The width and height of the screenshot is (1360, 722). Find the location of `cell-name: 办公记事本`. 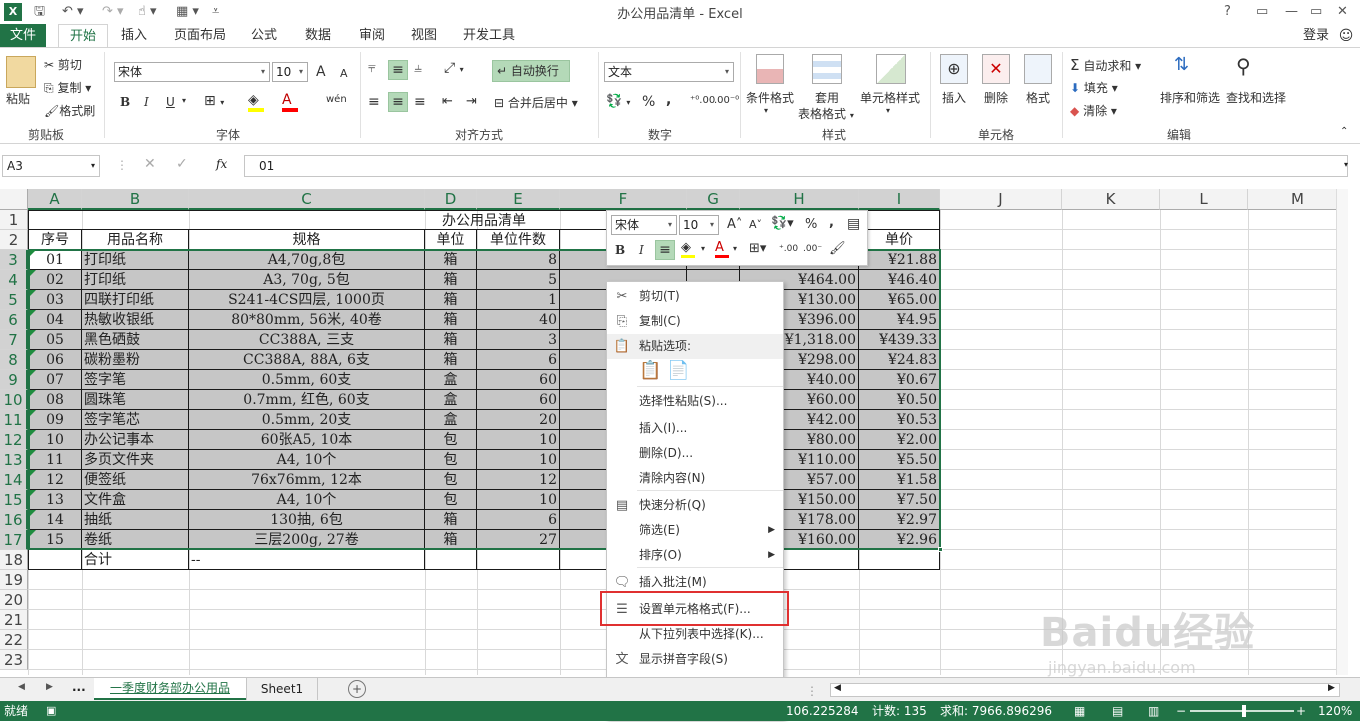

cell-name: 办公记事本 is located at coordinates (135, 440).